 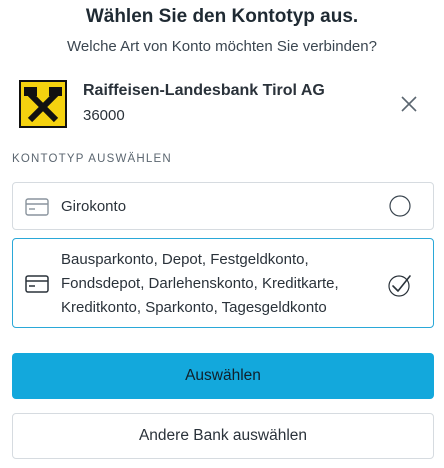 I want to click on option-label: Girokonto, so click(x=94, y=206).